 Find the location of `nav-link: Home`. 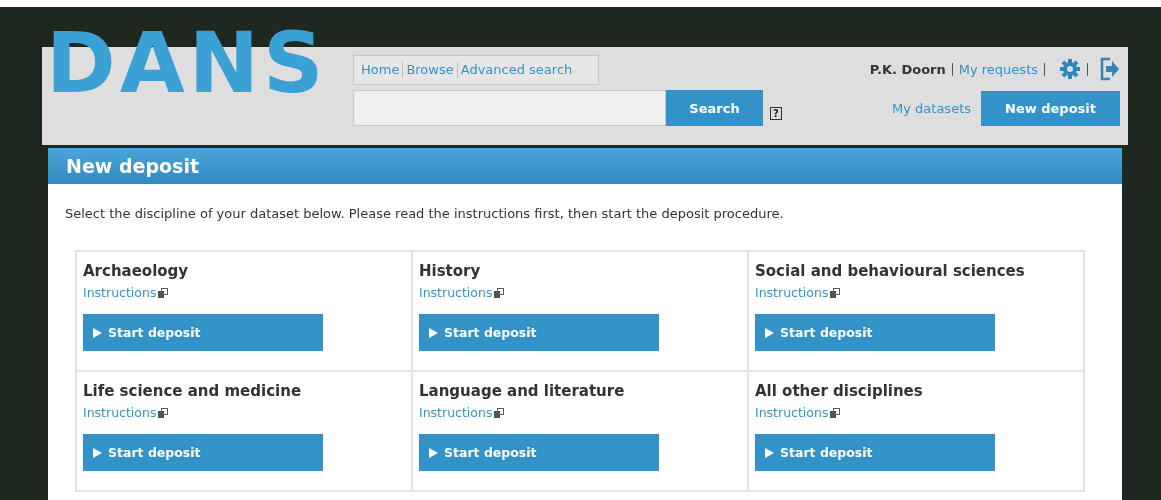

nav-link: Home is located at coordinates (380, 70).